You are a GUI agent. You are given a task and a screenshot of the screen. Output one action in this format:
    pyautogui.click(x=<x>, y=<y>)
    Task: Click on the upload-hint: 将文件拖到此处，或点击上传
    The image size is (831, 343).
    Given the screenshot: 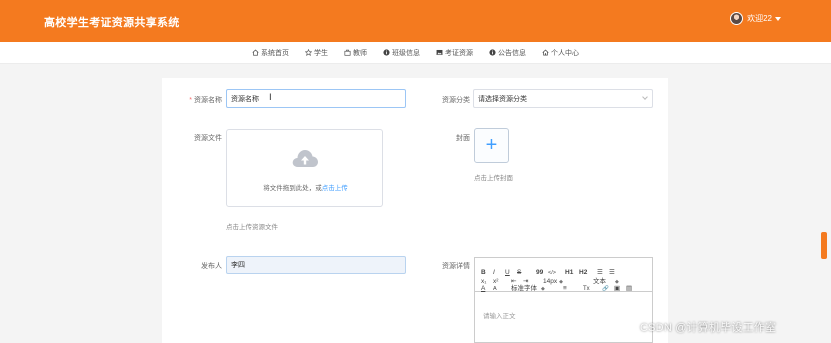 What is the action you would take?
    pyautogui.click(x=305, y=187)
    